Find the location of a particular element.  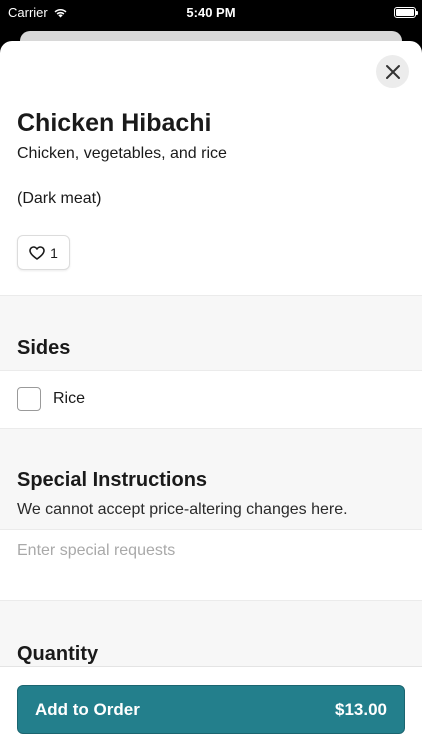

status-left: Carrier is located at coordinates (38, 12).